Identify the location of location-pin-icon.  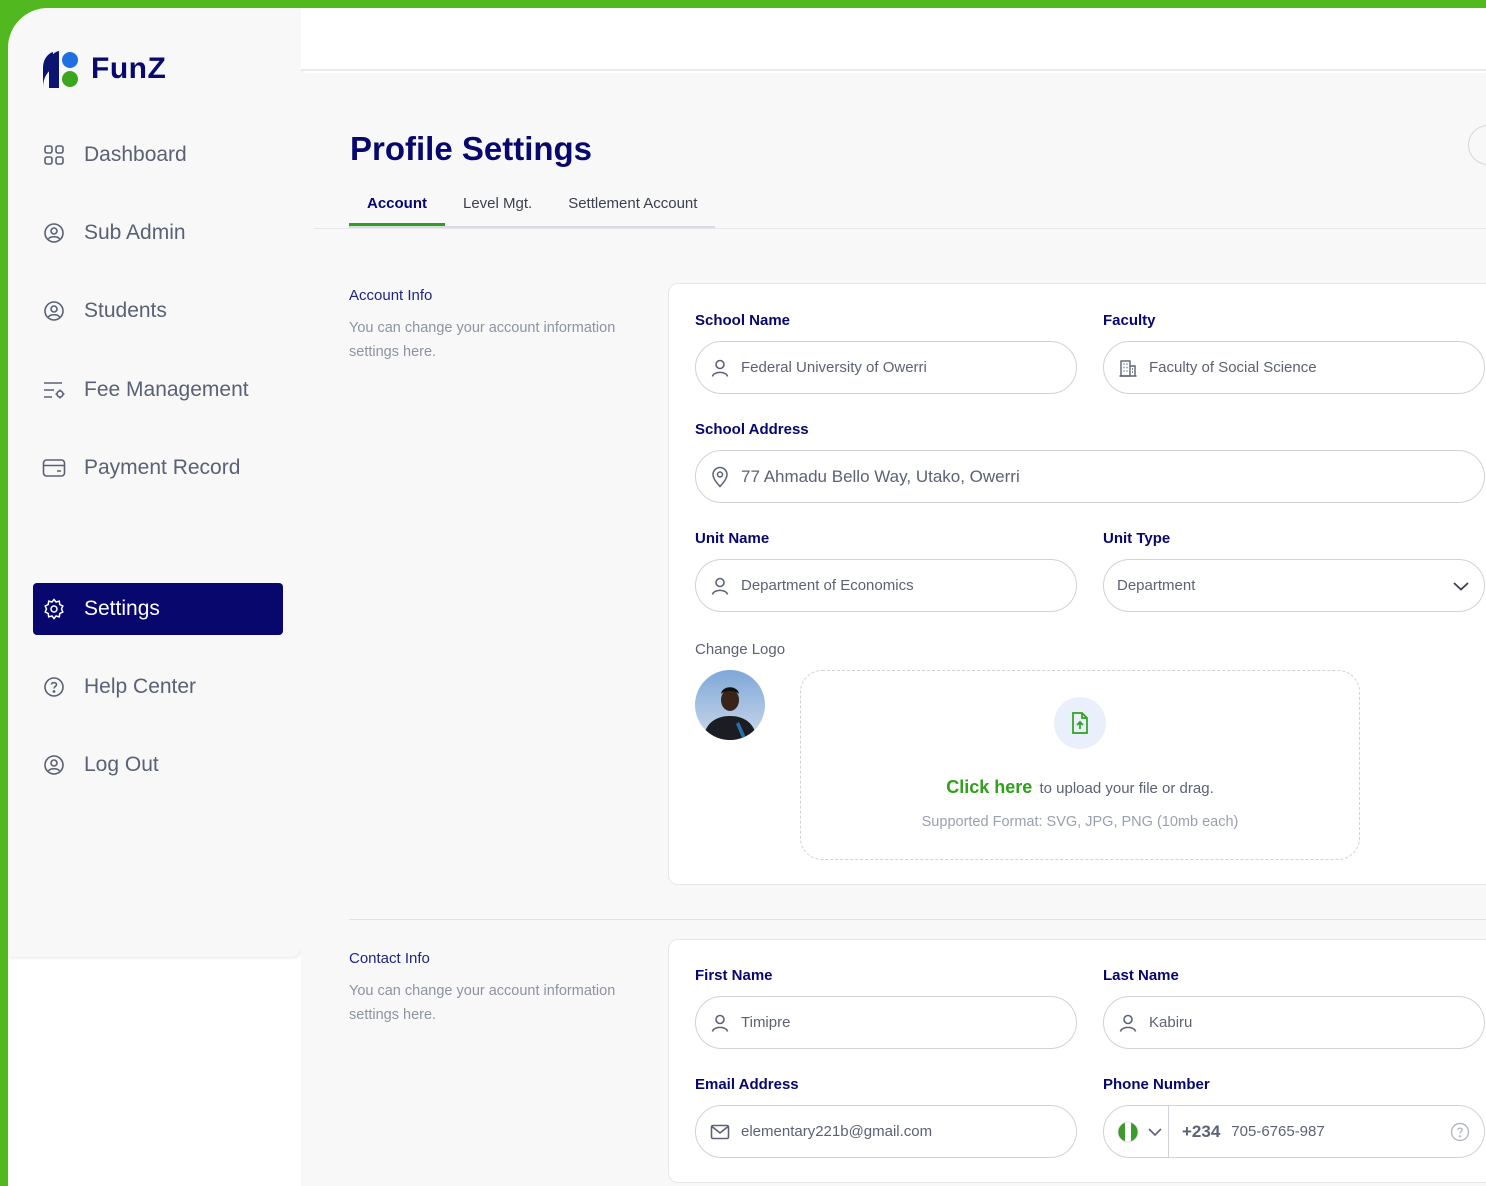
(720, 477).